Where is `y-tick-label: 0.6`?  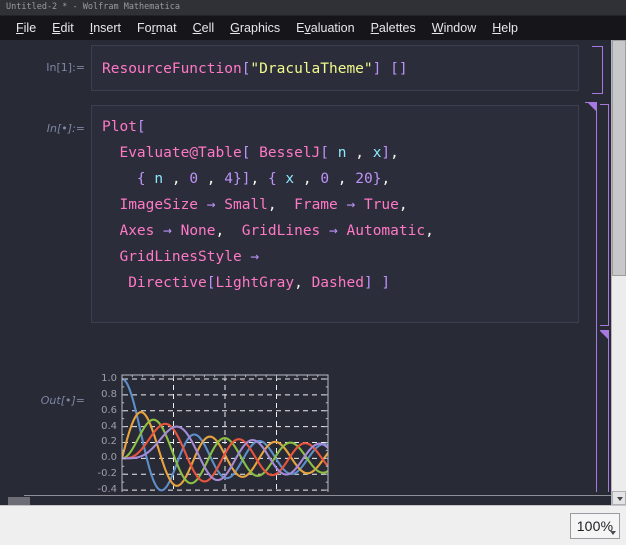 y-tick-label: 0.6 is located at coordinates (109, 410).